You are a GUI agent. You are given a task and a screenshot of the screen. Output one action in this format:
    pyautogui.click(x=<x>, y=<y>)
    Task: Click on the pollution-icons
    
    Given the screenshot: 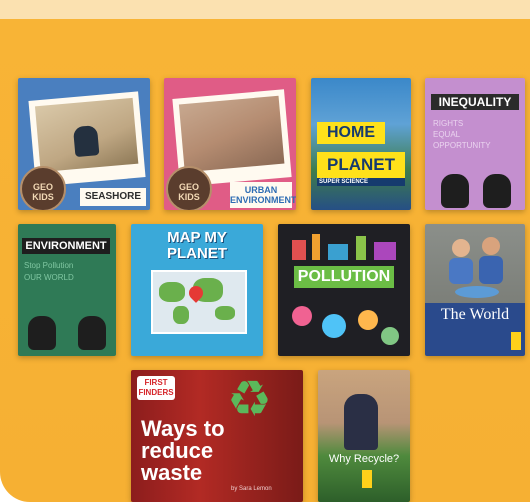 What is the action you would take?
    pyautogui.click(x=345, y=325)
    